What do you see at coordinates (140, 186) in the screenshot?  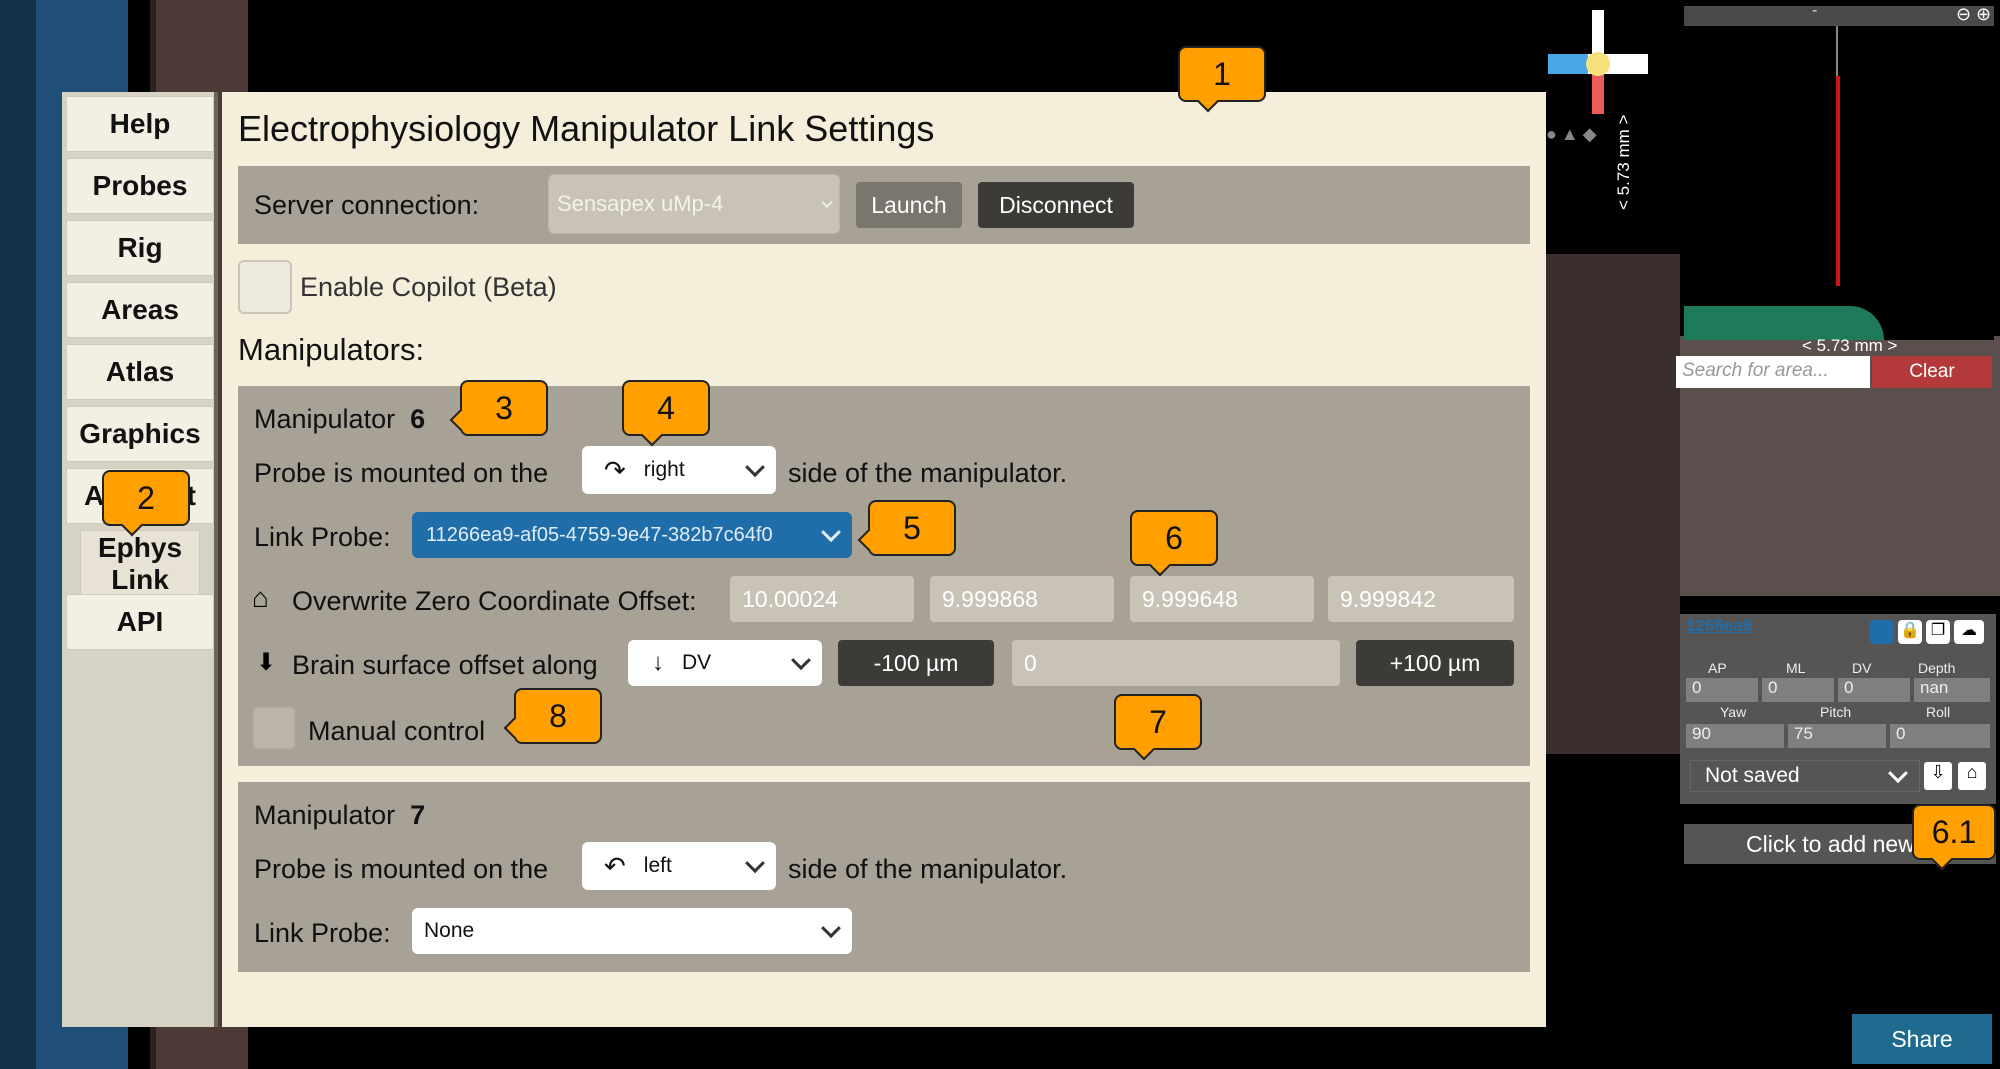 I see `nav-probes: Probes` at bounding box center [140, 186].